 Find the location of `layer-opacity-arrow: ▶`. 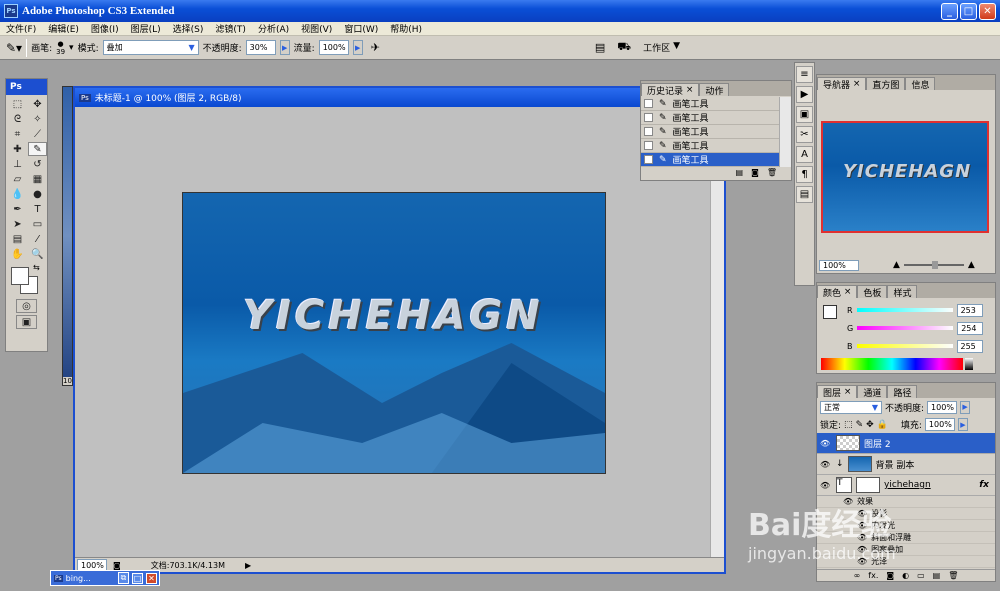

layer-opacity-arrow: ▶ is located at coordinates (965, 407).